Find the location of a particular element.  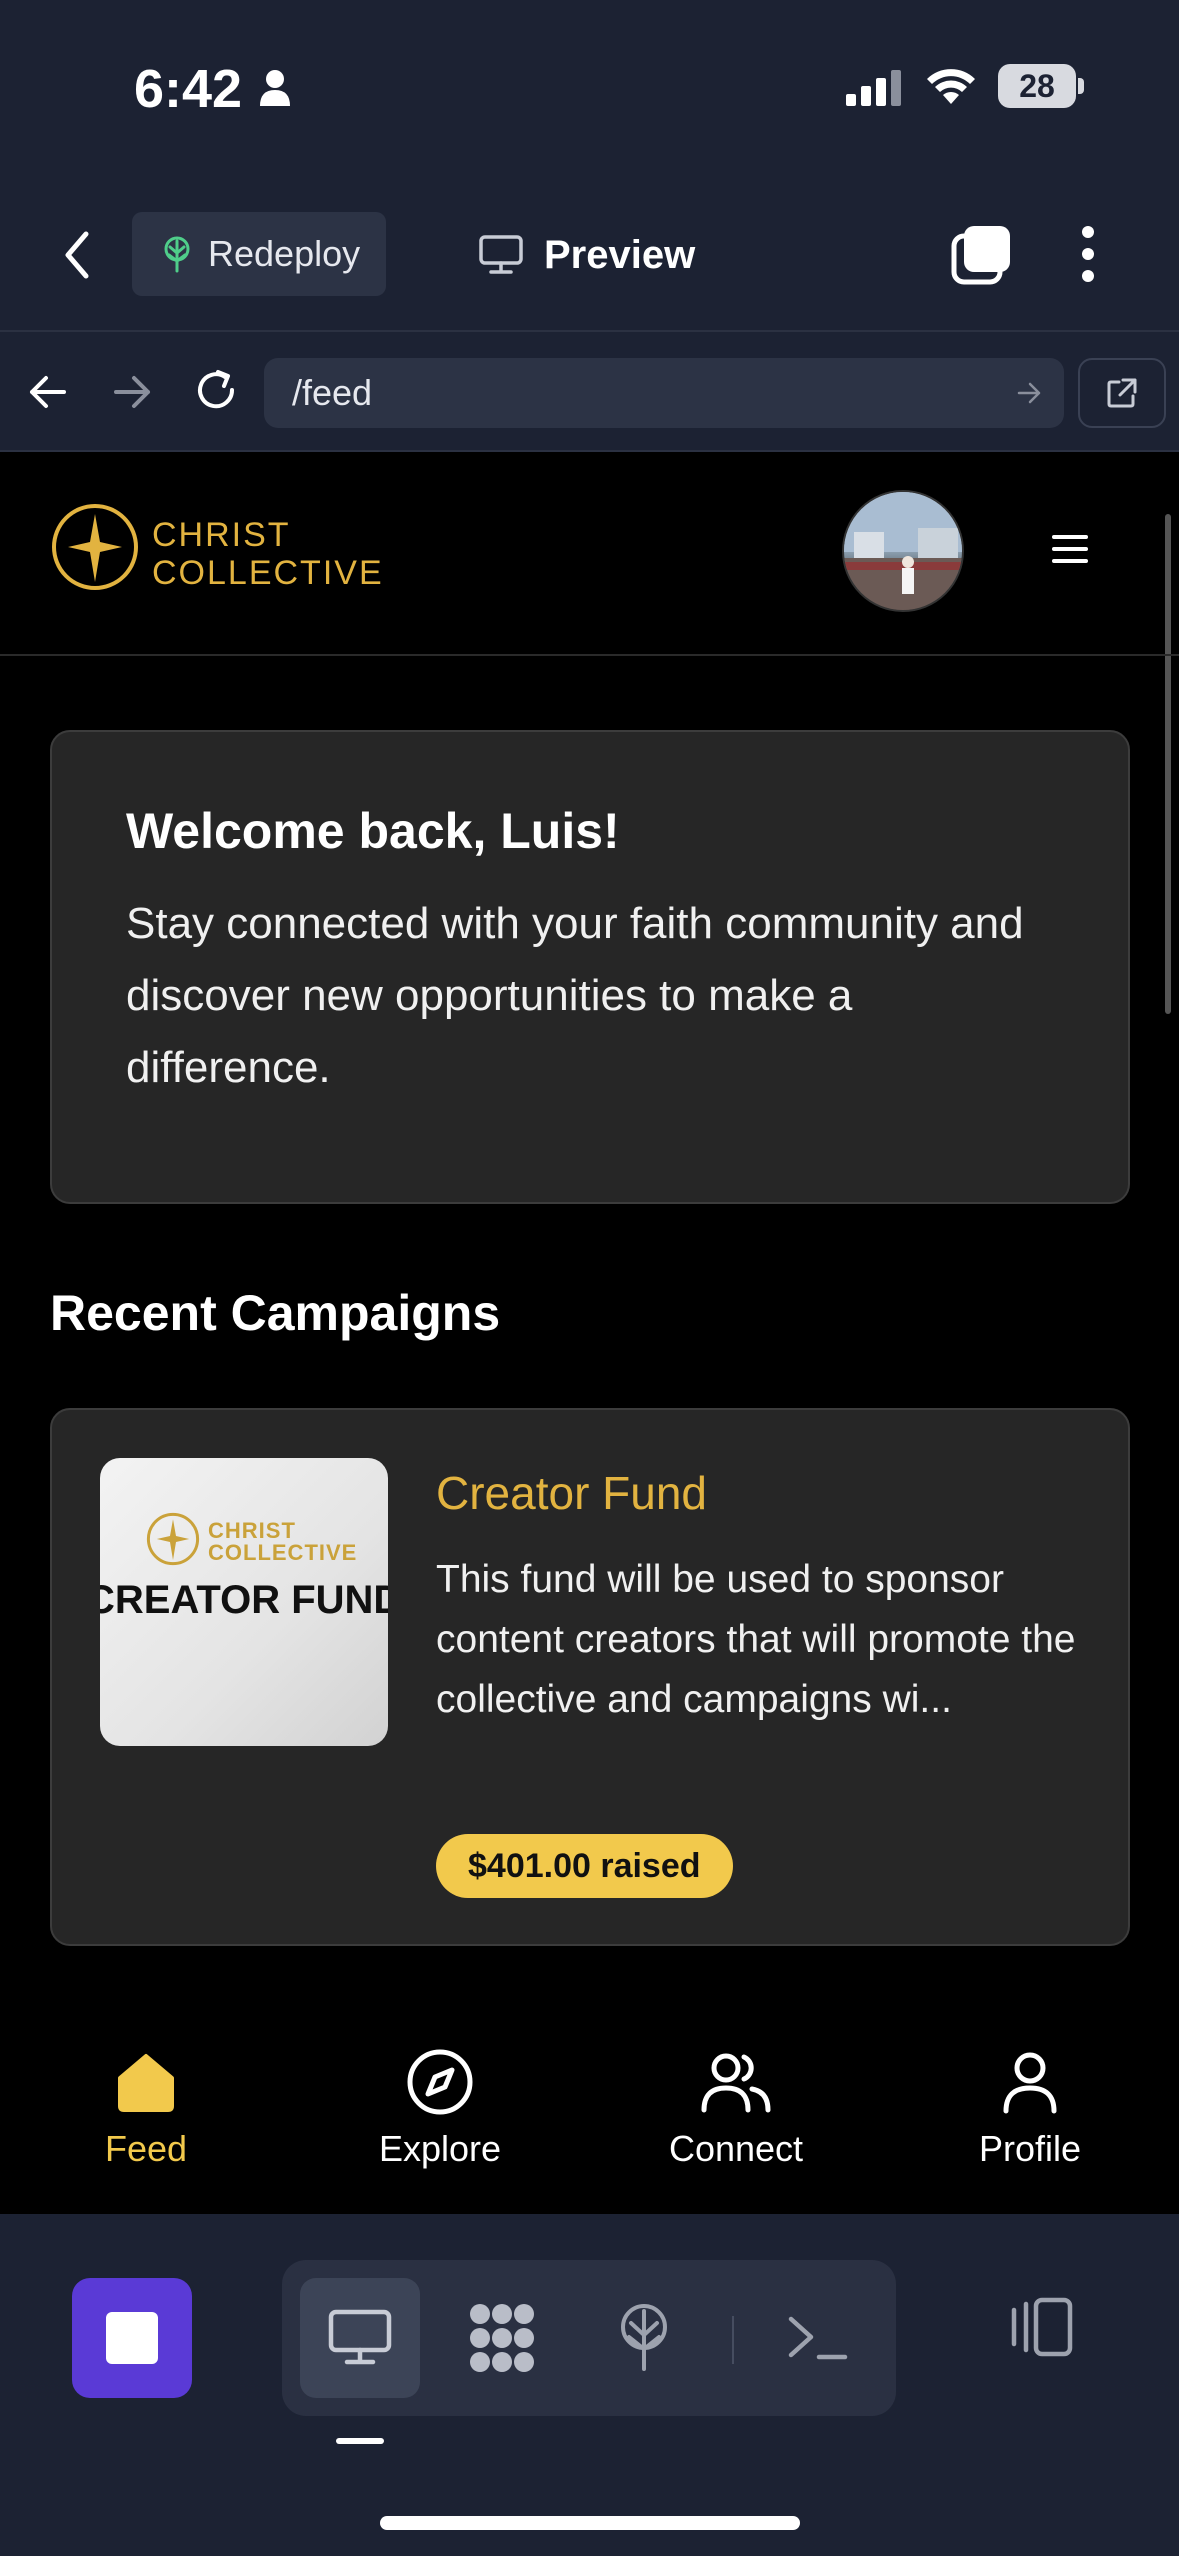

url-text: /feed is located at coordinates (332, 392).